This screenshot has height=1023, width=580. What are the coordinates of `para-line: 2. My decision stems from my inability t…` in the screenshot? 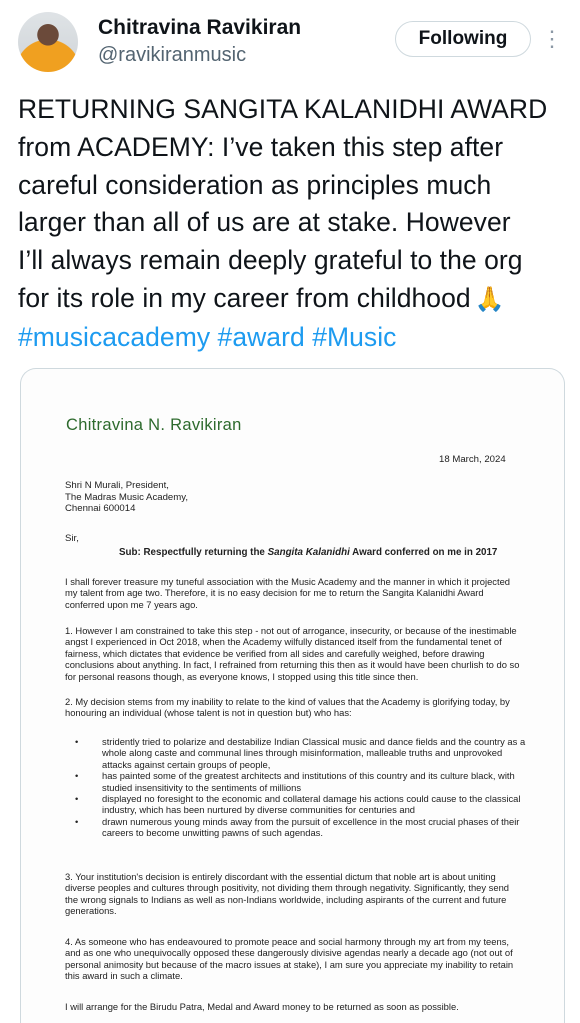 It's located at (287, 701).